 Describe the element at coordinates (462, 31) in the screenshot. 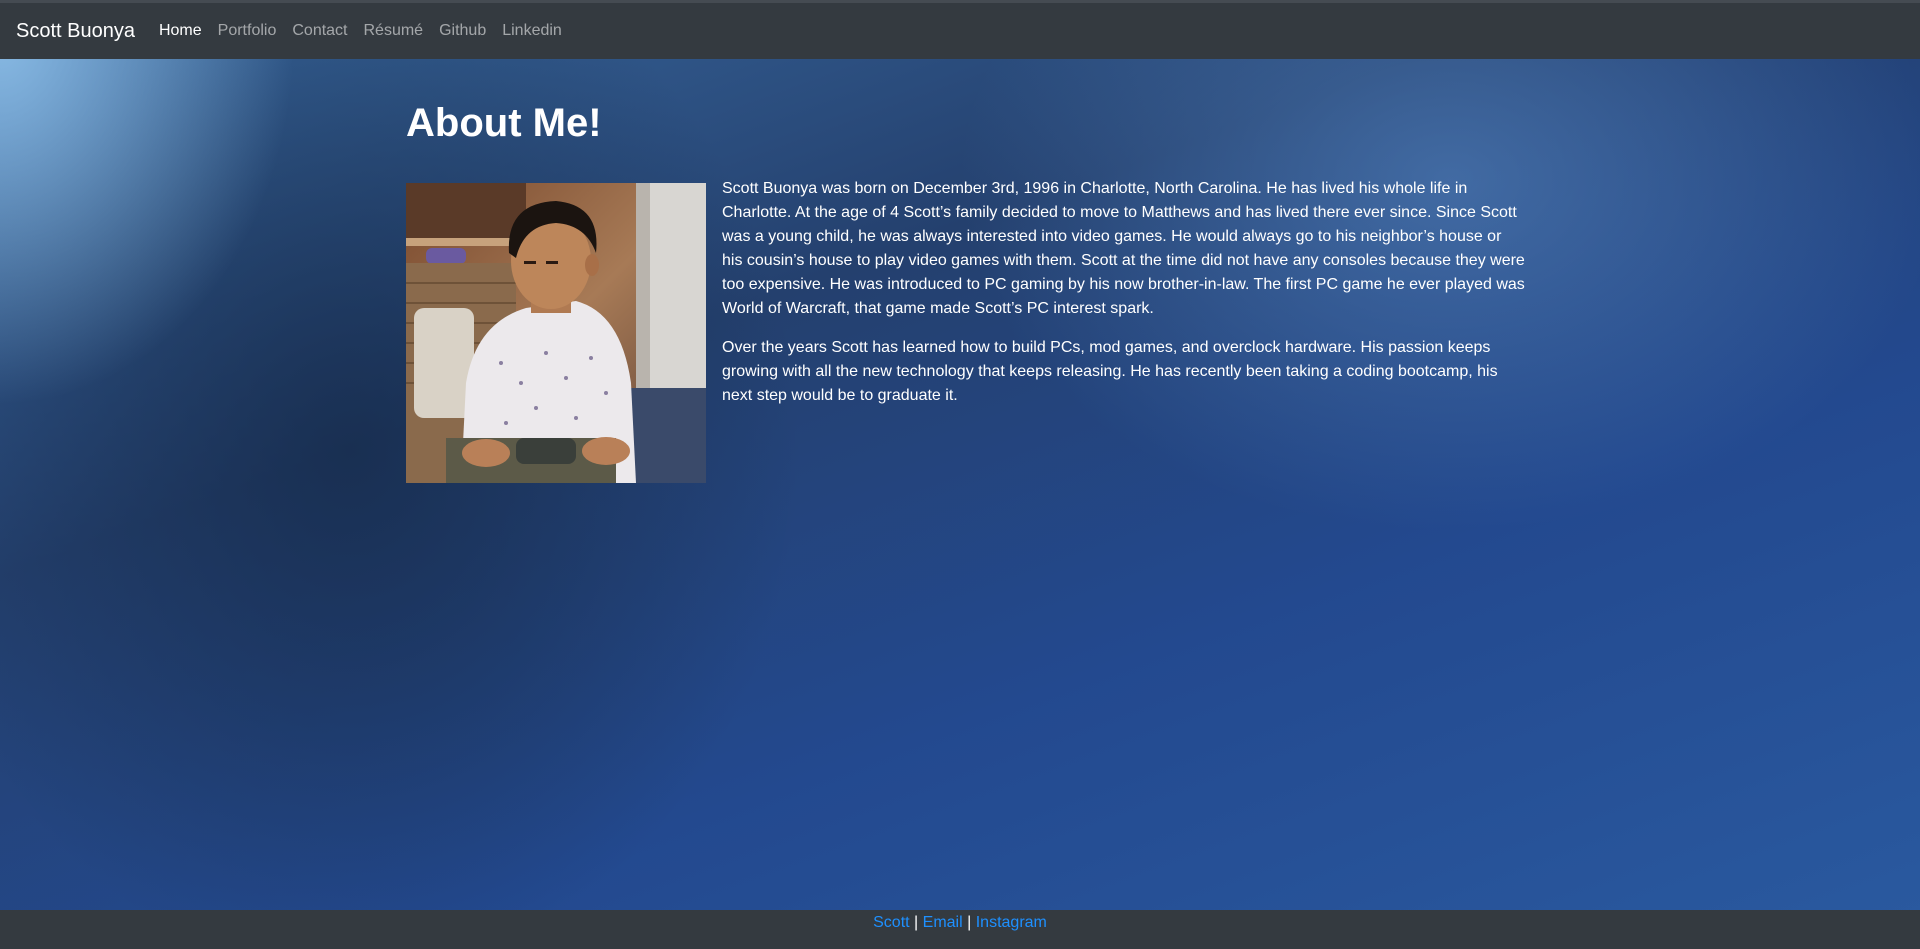

I see `nav-github: Github` at that location.